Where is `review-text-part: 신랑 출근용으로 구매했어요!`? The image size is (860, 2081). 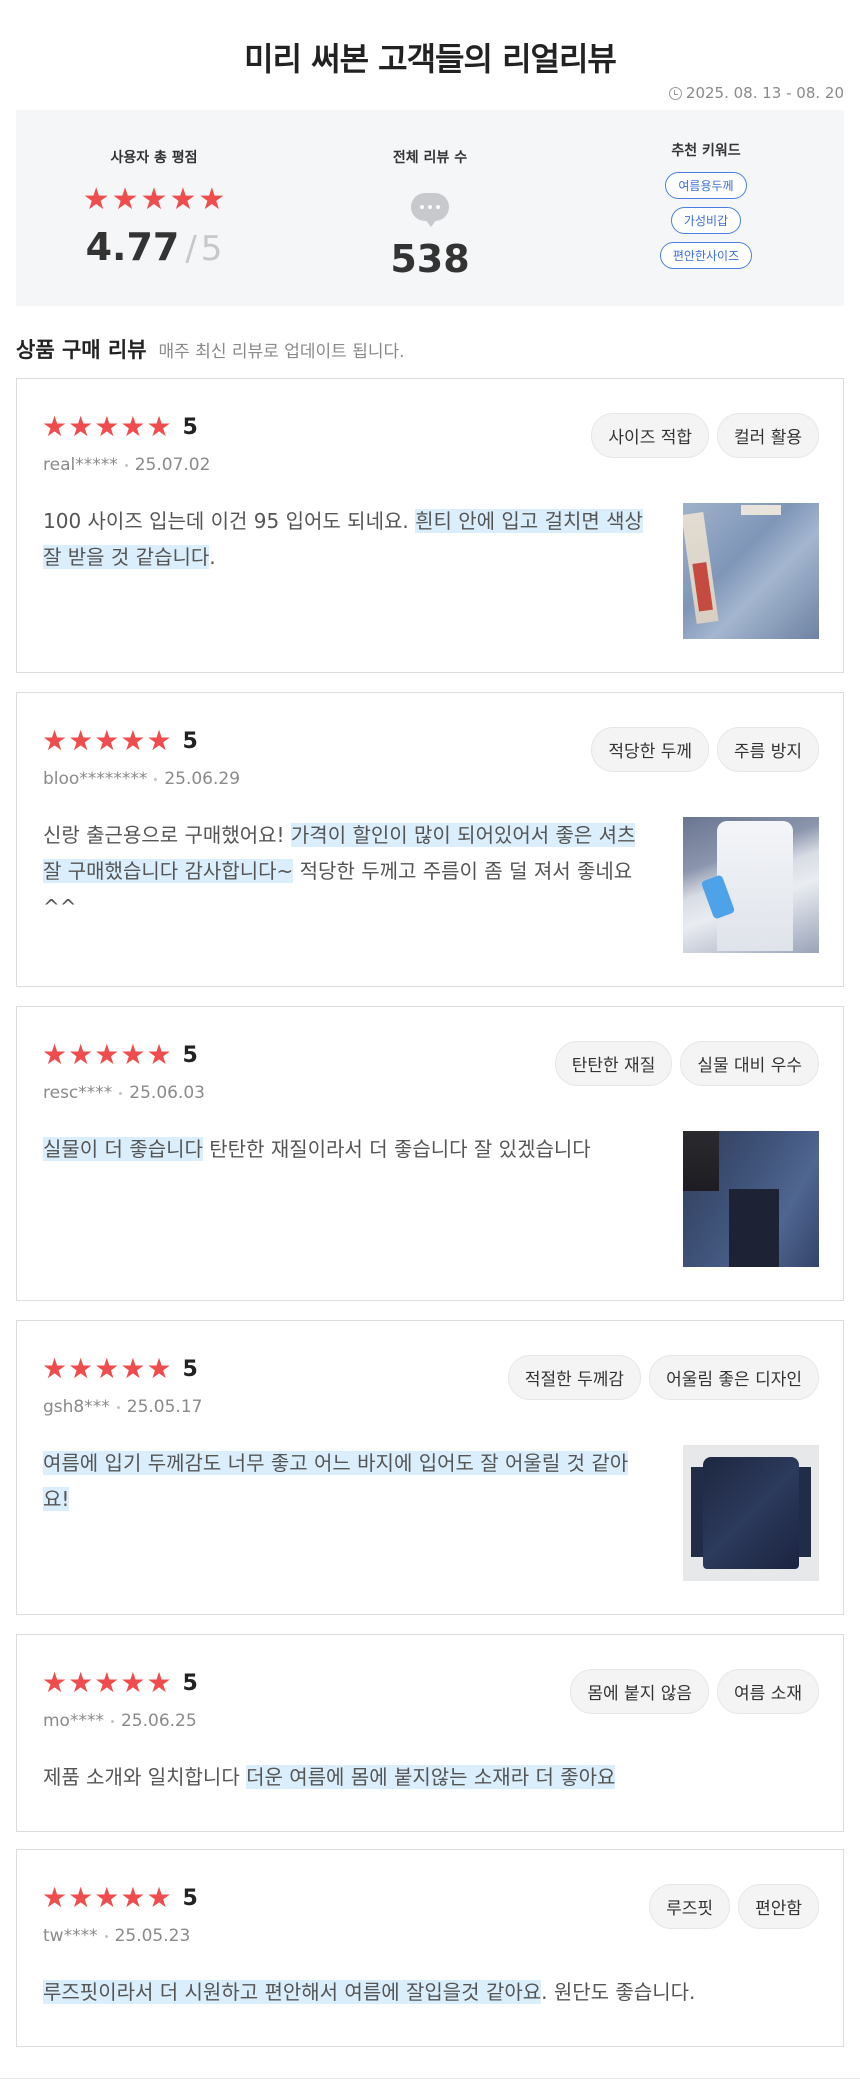
review-text-part: 신랑 출근용으로 구매했어요! is located at coordinates (167, 835).